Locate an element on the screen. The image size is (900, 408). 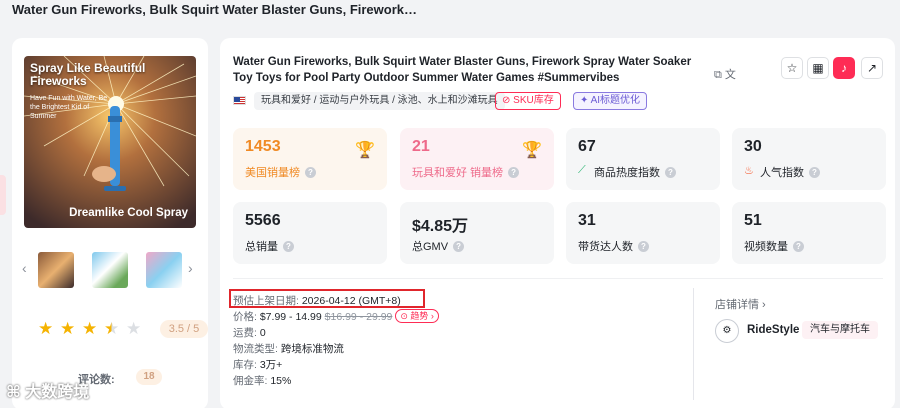
shop-logo-icon: ⚙ is located at coordinates (727, 331).